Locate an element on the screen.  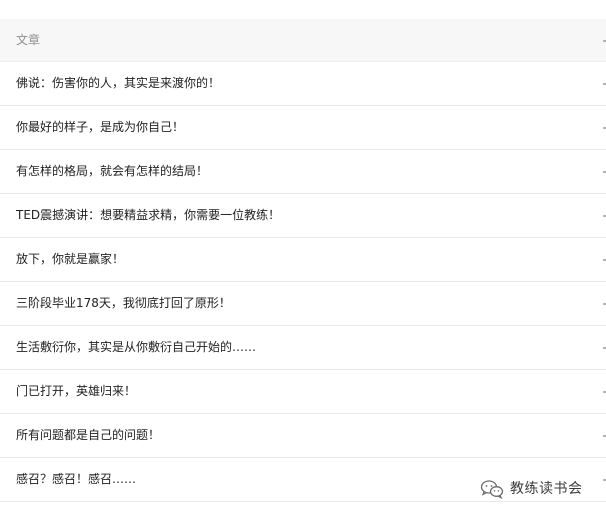
article-title: 三阶段毕业178天，我彻底打回了原形！ is located at coordinates (123, 303).